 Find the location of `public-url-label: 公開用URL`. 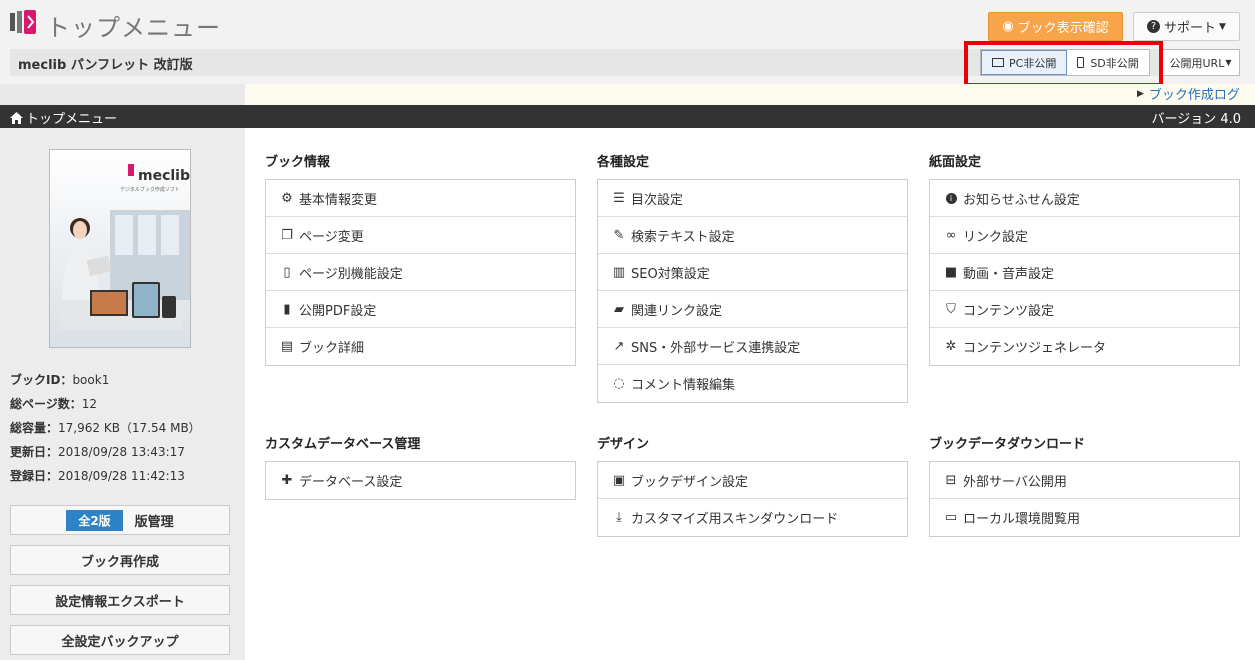

public-url-label: 公開用URL is located at coordinates (1197, 63).